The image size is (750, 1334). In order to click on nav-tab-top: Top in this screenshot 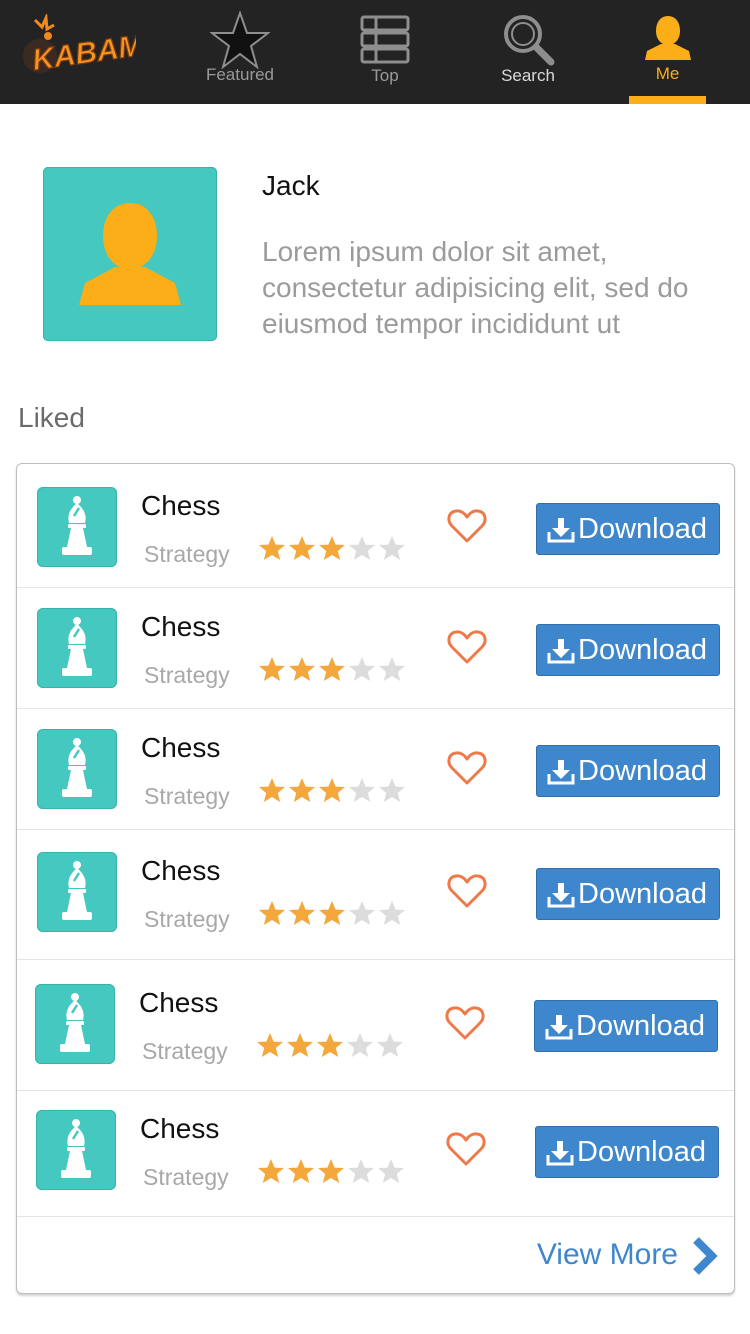, I will do `click(385, 52)`.